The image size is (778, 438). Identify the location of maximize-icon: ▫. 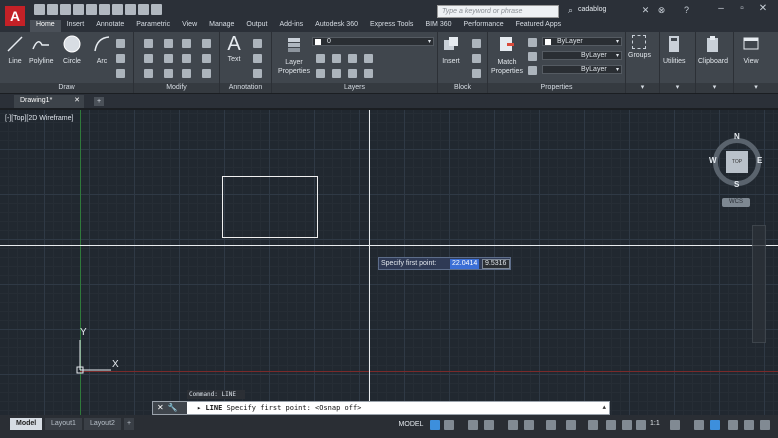
(742, 9).